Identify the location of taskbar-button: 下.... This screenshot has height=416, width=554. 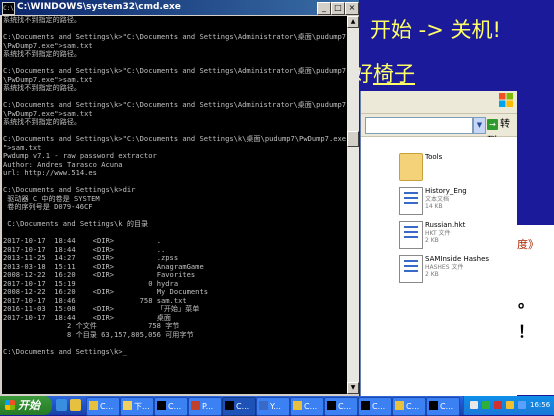
(137, 406).